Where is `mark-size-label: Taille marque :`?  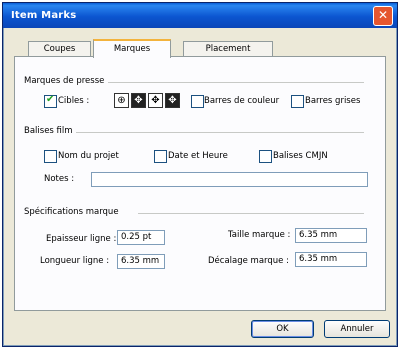
mark-size-label: Taille marque : is located at coordinates (259, 235).